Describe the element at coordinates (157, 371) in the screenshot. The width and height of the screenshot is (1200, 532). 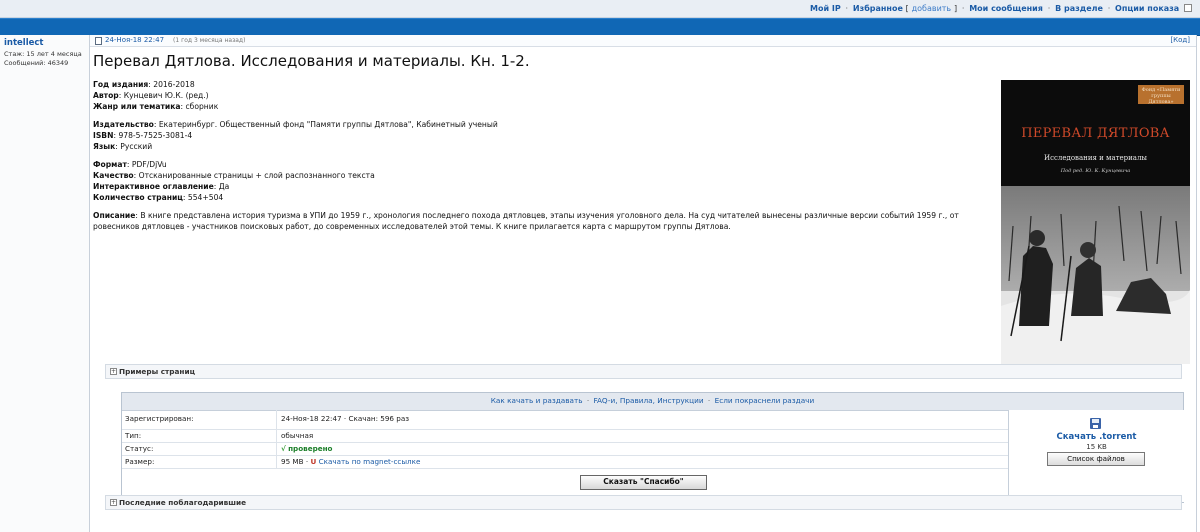
I see `spoiler-label: Примеры страниц` at that location.